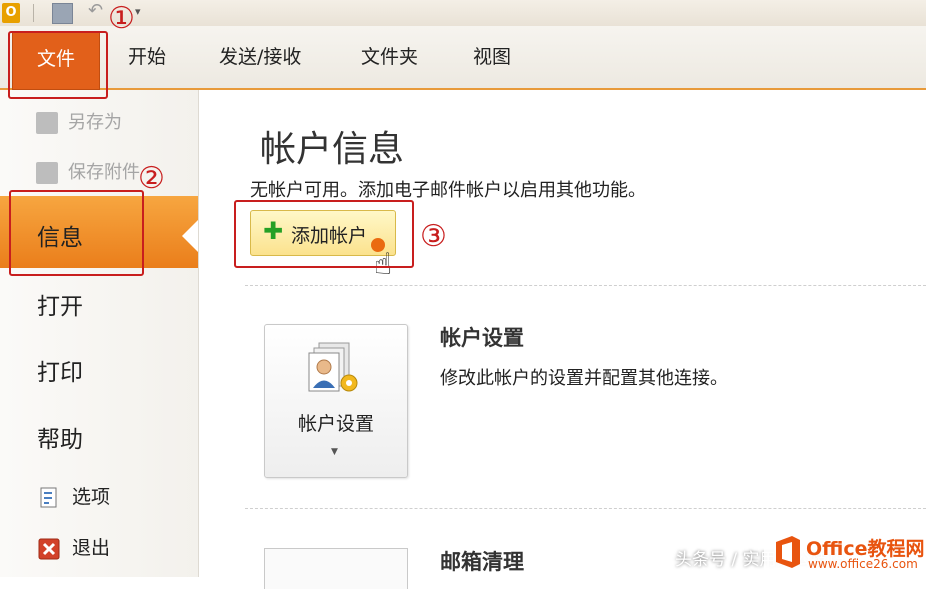  What do you see at coordinates (463, 58) in the screenshot?
I see `ribbon-tab-bar: 文件 开始 发送/接收 文件夹 视图` at bounding box center [463, 58].